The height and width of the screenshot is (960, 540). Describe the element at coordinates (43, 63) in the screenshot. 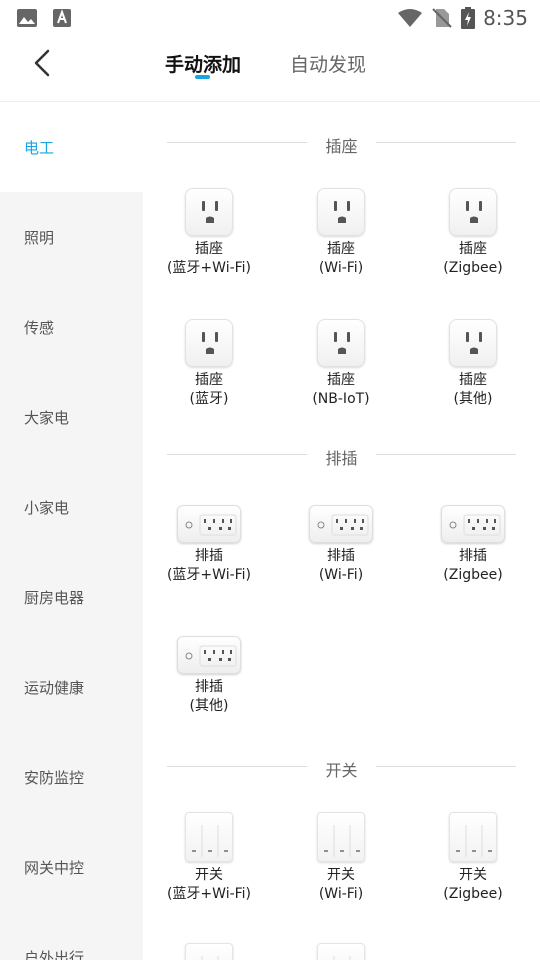

I see `back-arrow-icon` at that location.